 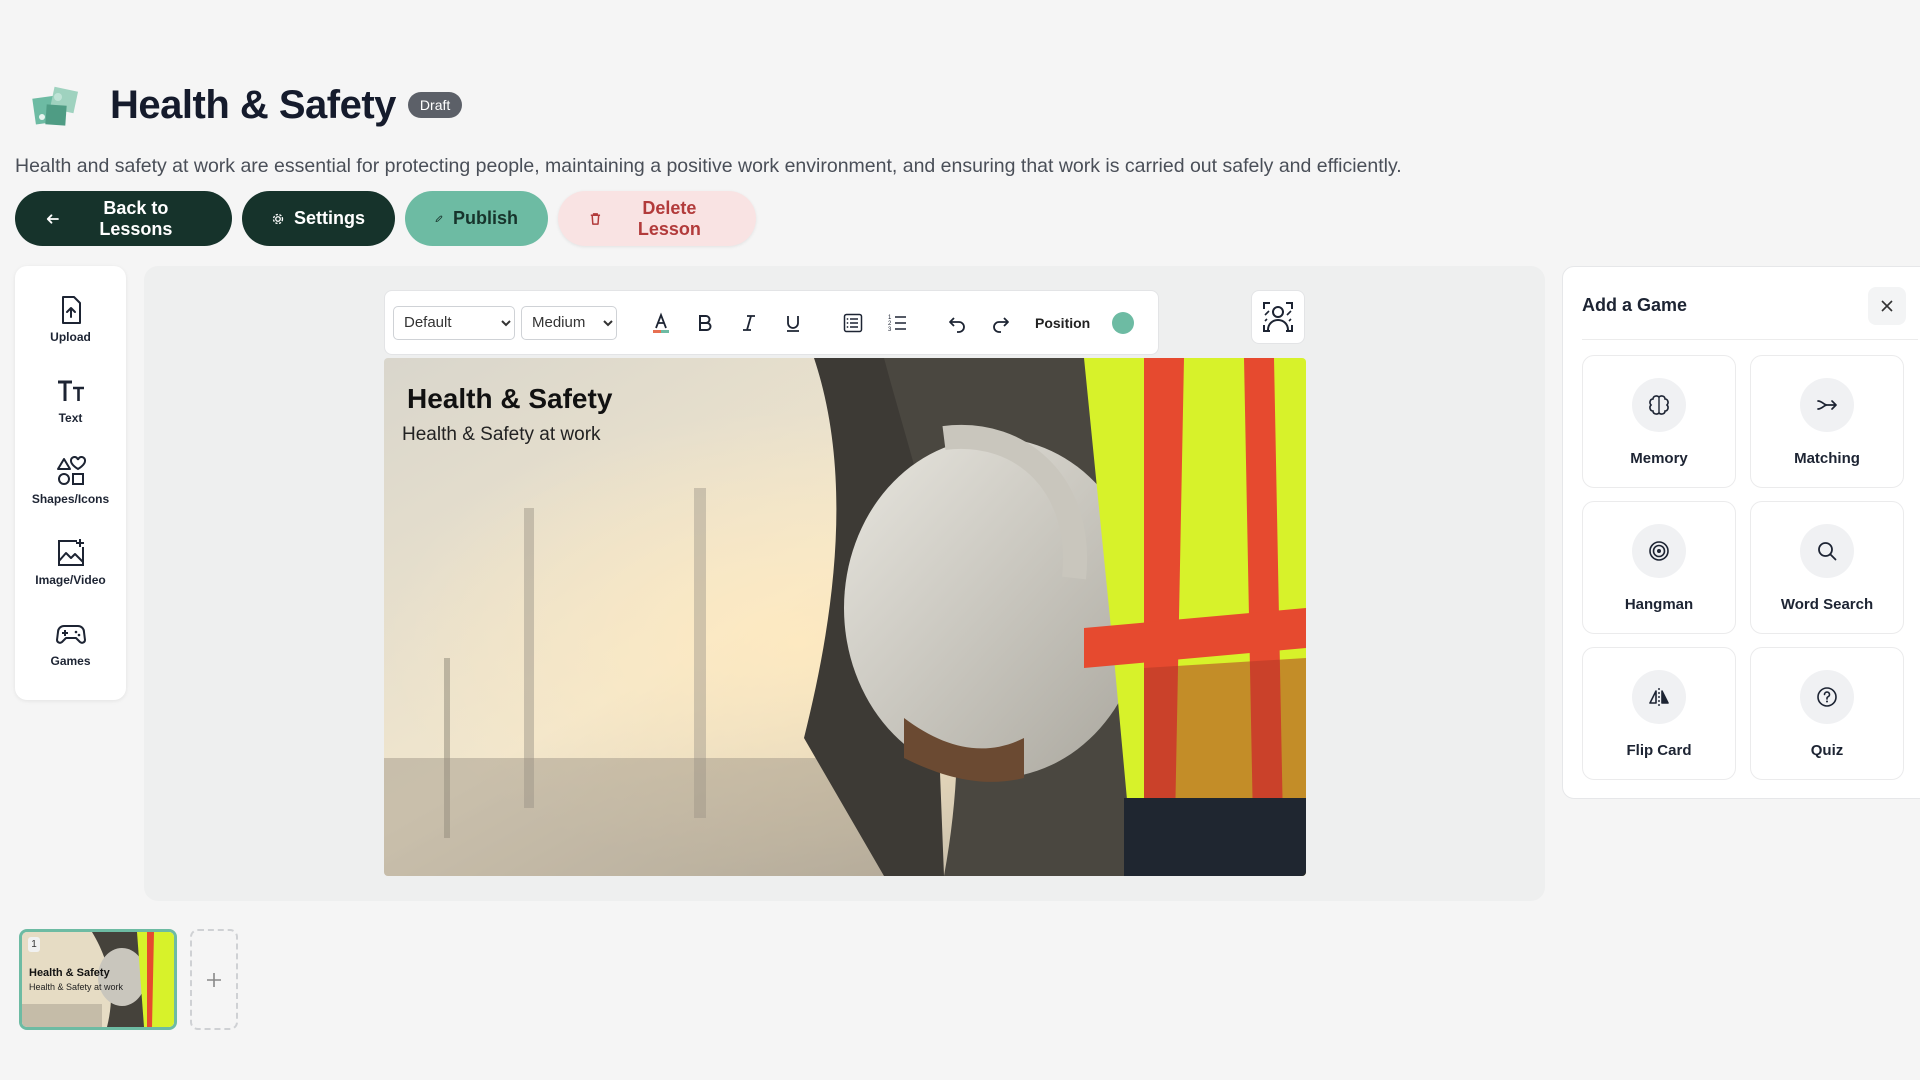 I want to click on bullet-list-button, so click(x=853, y=323).